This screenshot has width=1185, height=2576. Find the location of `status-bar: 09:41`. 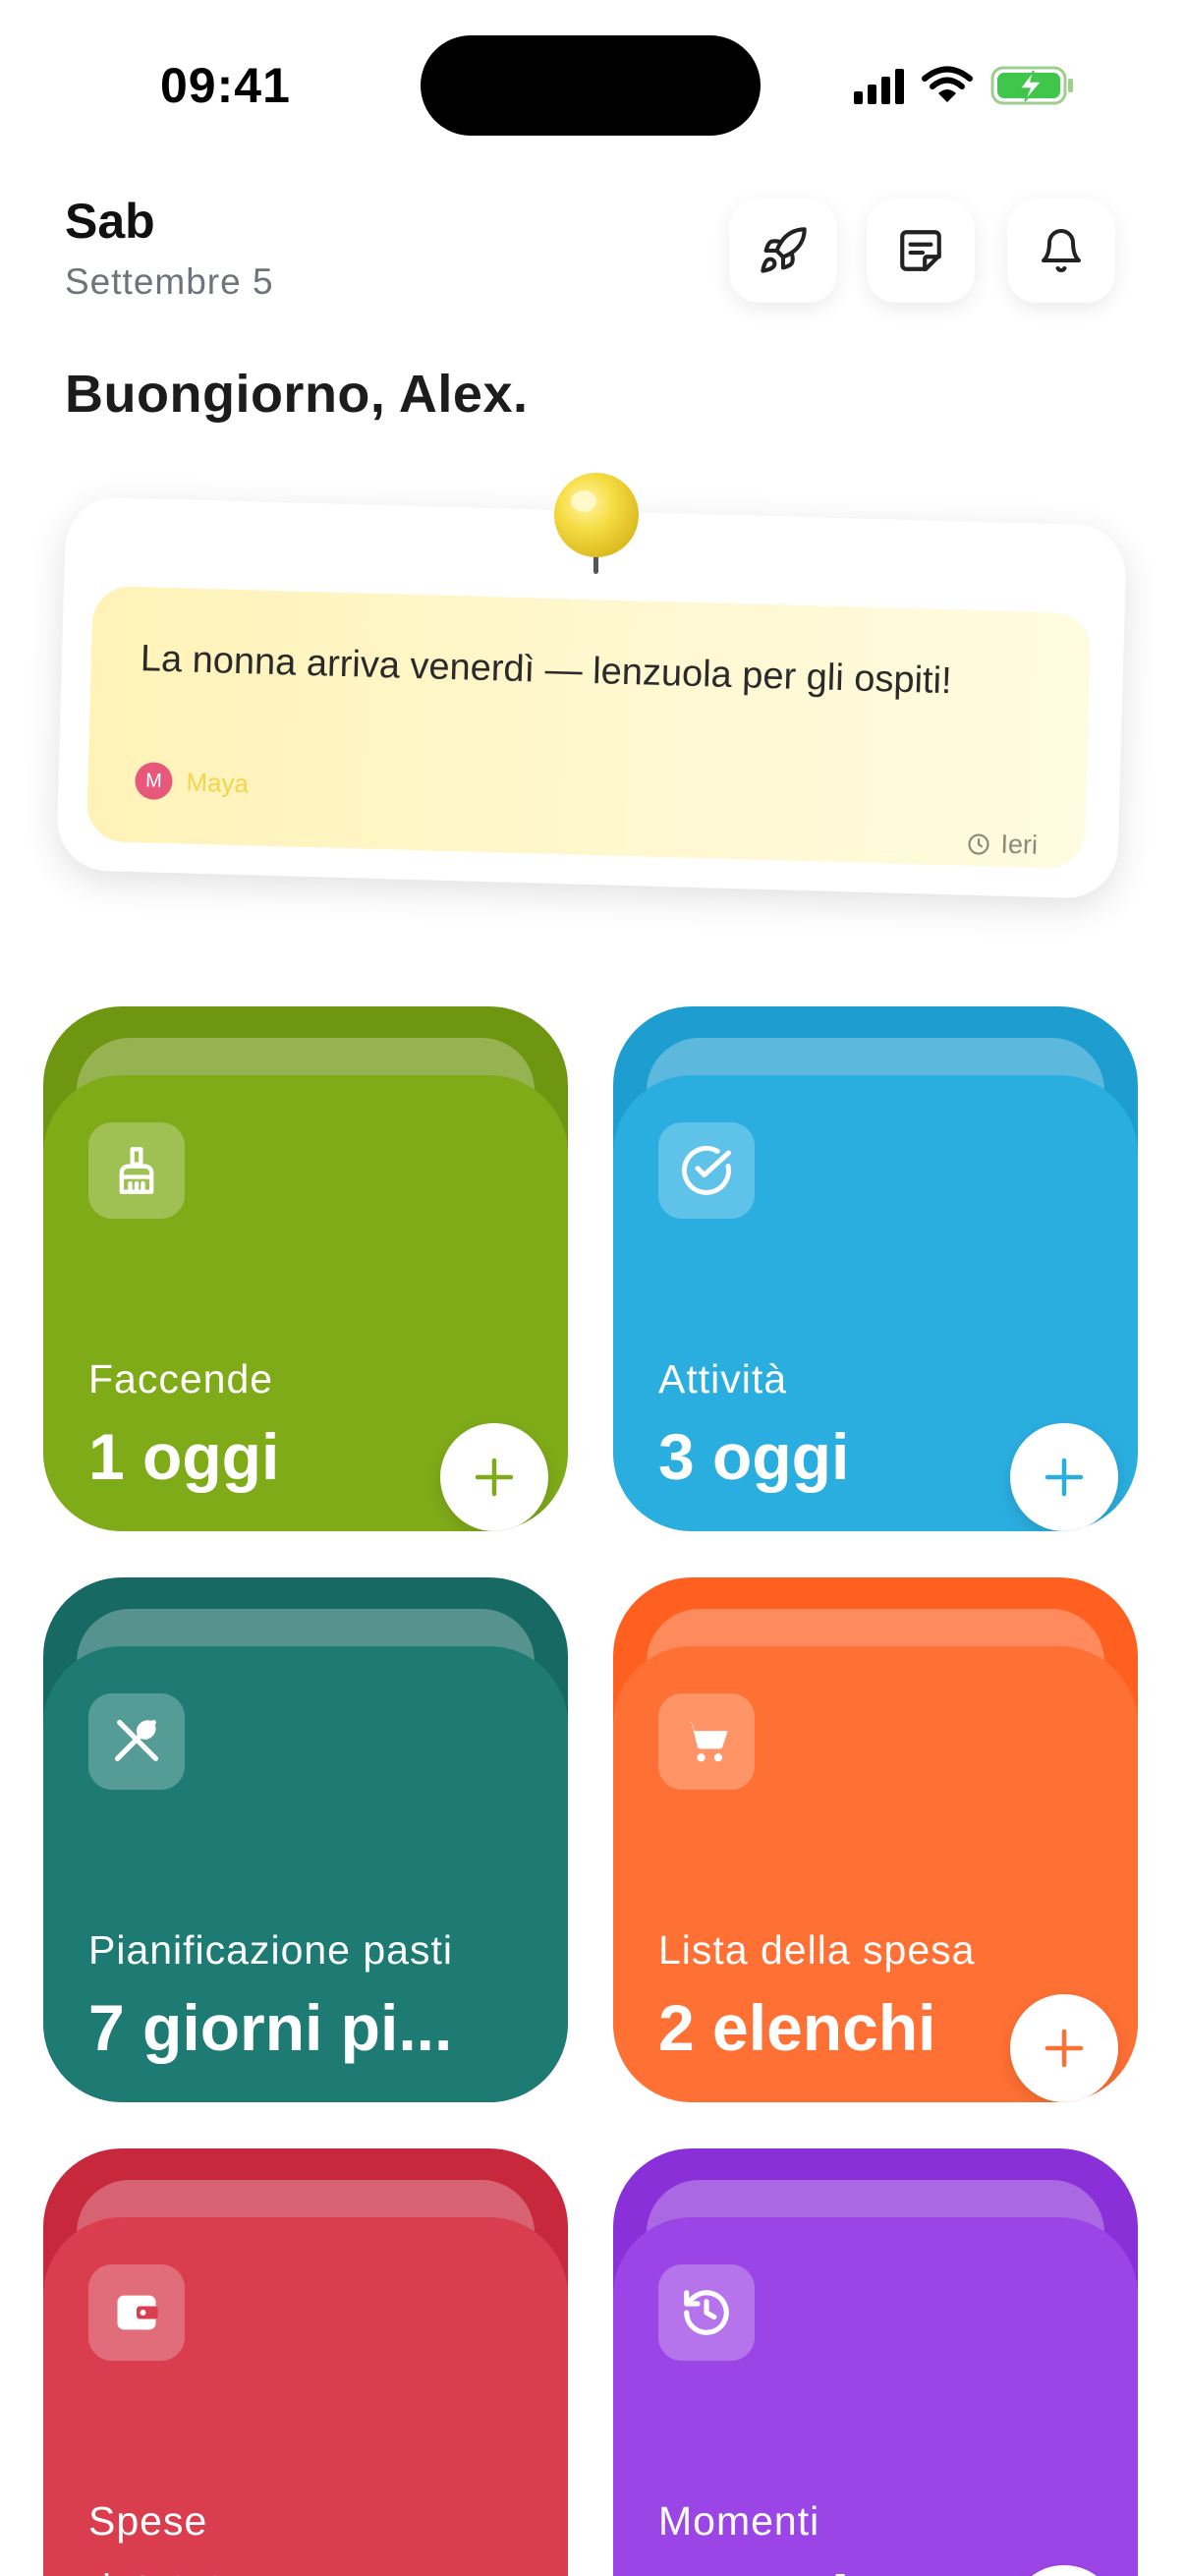

status-bar: 09:41 is located at coordinates (592, 86).